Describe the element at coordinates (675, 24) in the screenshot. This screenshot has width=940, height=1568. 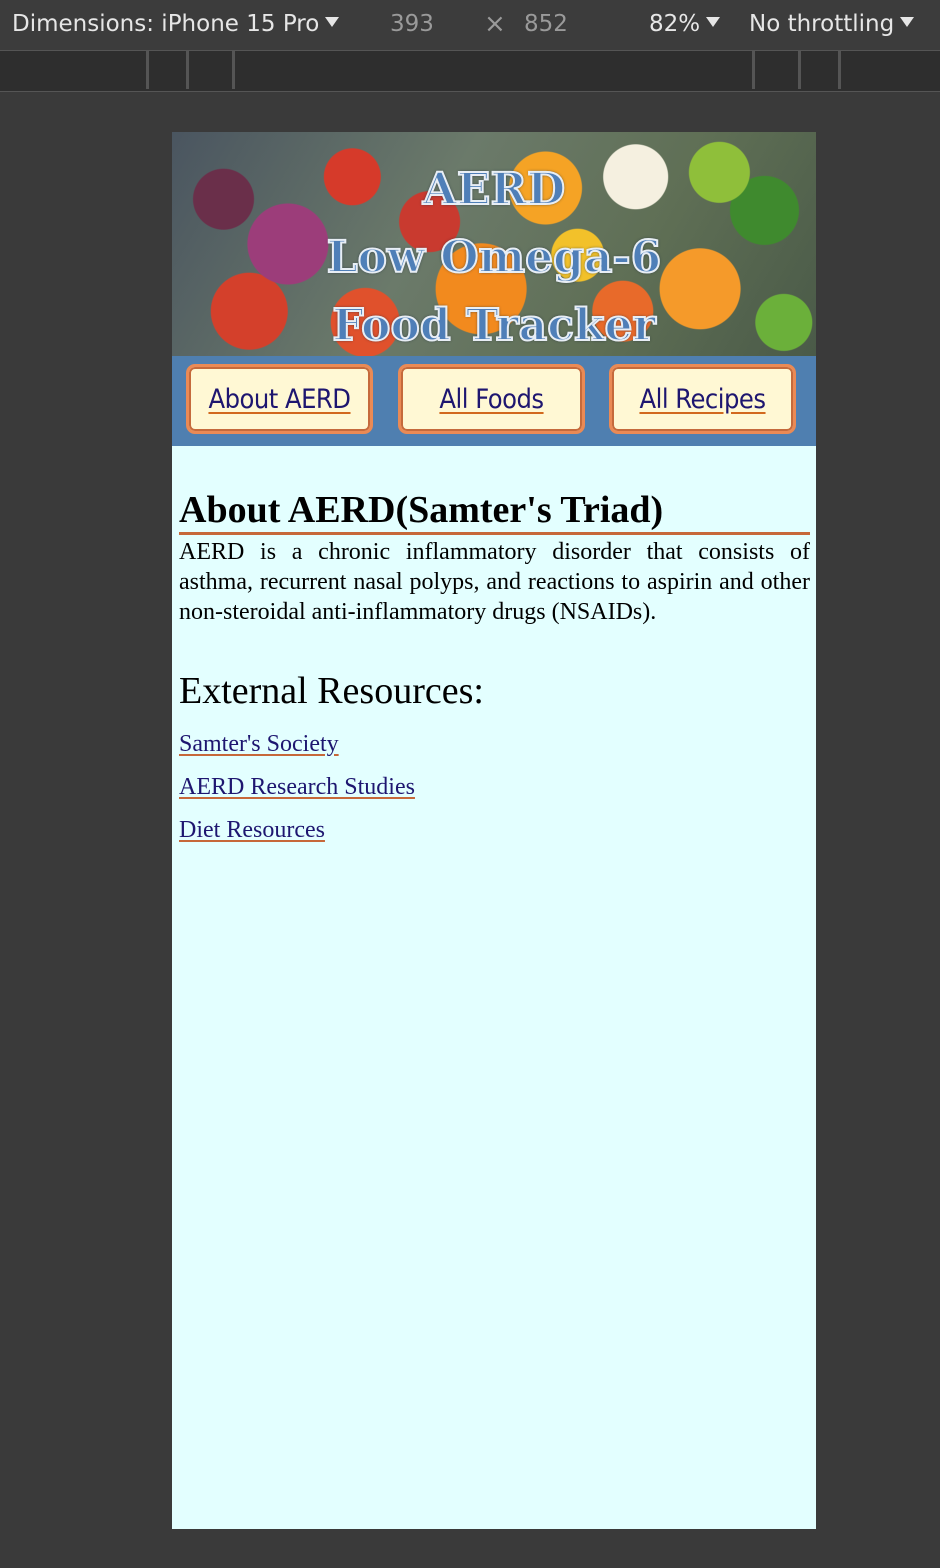
I see `zoom-label: 82%` at that location.